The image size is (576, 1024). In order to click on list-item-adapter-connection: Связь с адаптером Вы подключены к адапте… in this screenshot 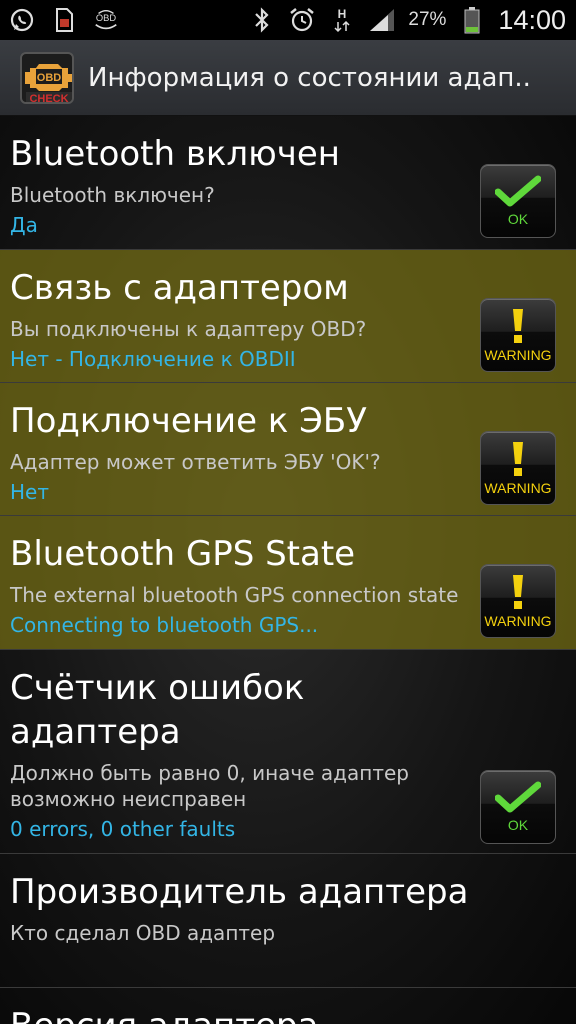, I will do `click(288, 316)`.